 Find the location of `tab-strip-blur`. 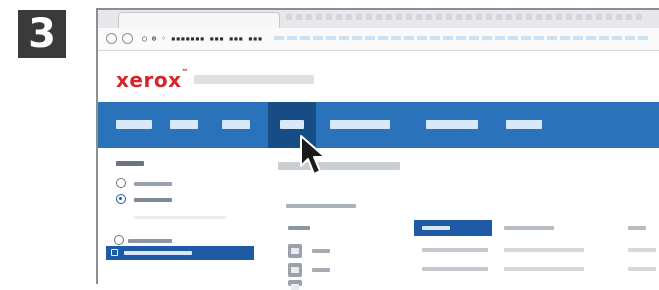

tab-strip-blur is located at coordinates (466, 17).